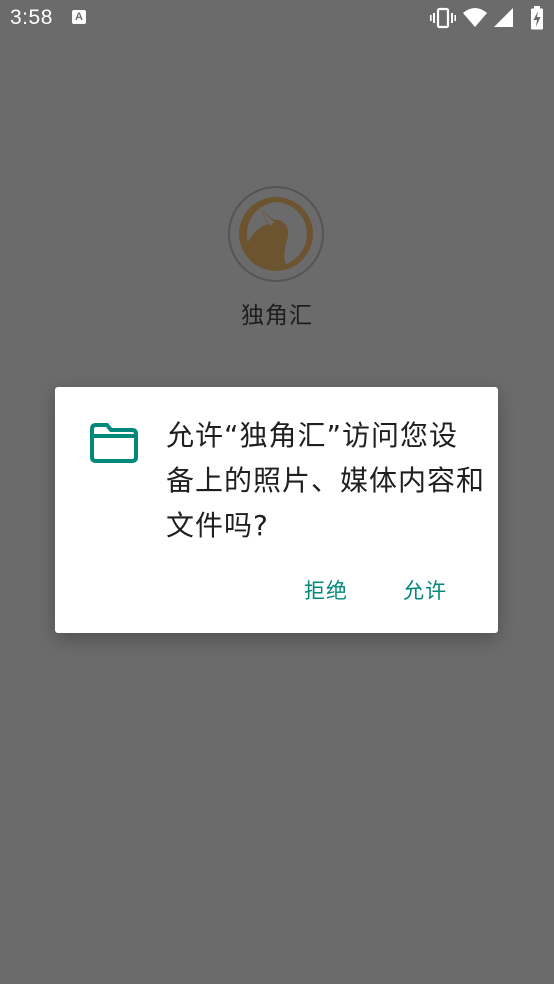 The image size is (554, 984). I want to click on folder-icon, so click(114, 443).